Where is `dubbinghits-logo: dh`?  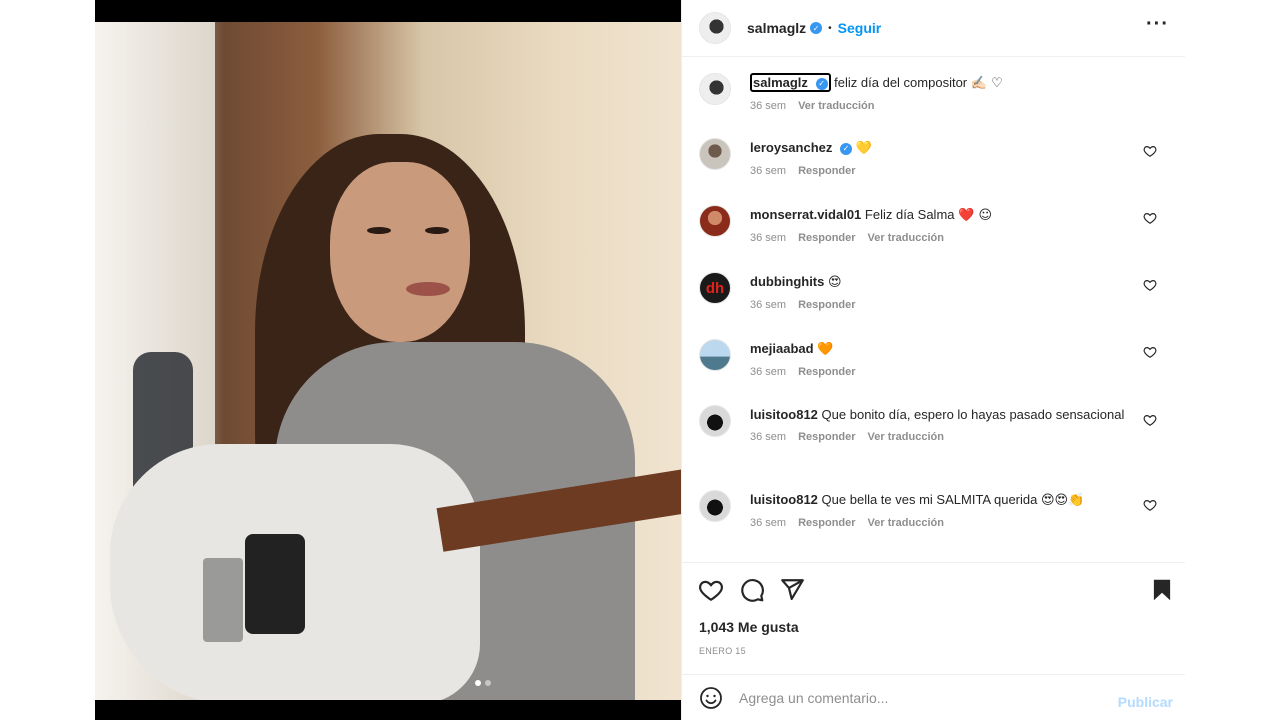 dubbinghits-logo: dh is located at coordinates (715, 288).